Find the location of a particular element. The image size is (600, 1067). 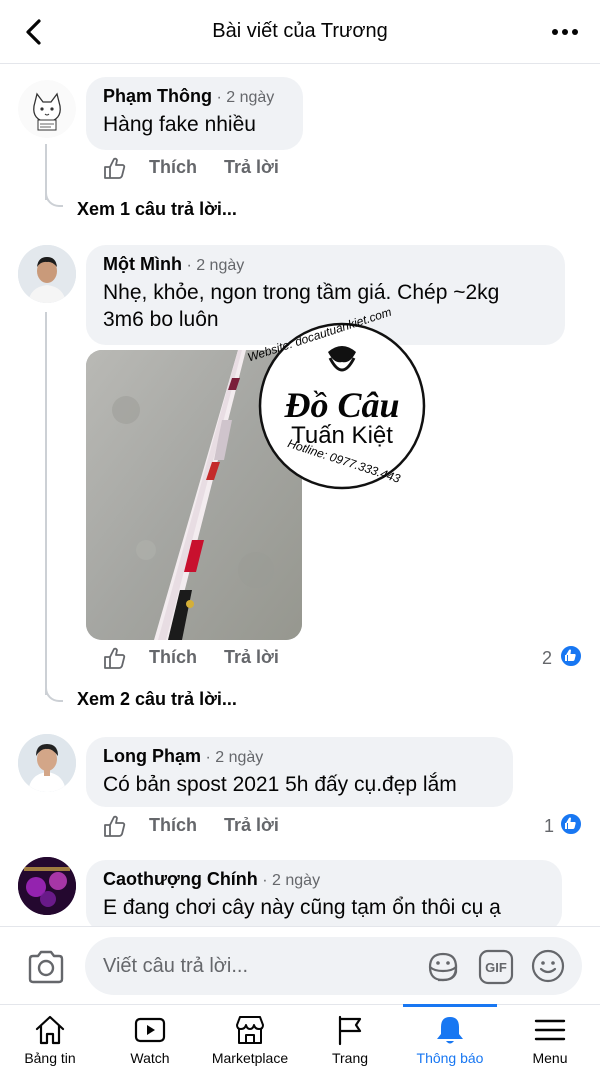

comment-bubble: Phạm Thông · 2 ngày Hàng fake nhiều is located at coordinates (194, 113).